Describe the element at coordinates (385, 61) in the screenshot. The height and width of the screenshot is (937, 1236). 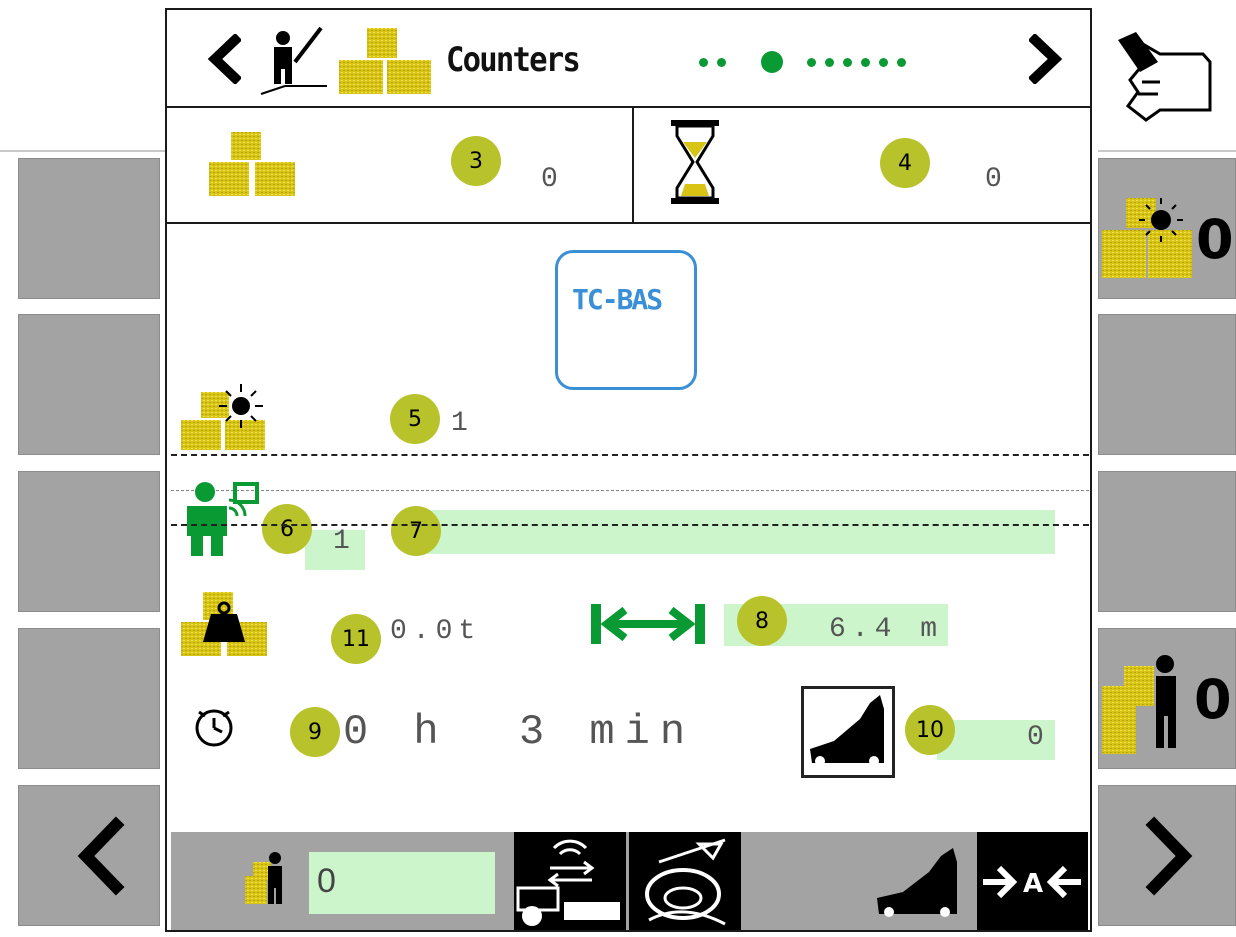
I see `bales-stack-icon` at that location.